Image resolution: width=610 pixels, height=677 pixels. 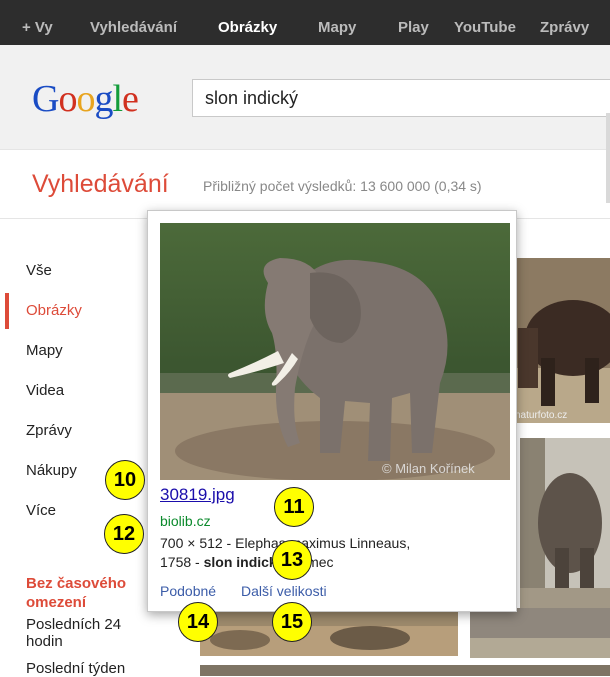 What do you see at coordinates (608, 158) in the screenshot?
I see `scrollbar-edge` at bounding box center [608, 158].